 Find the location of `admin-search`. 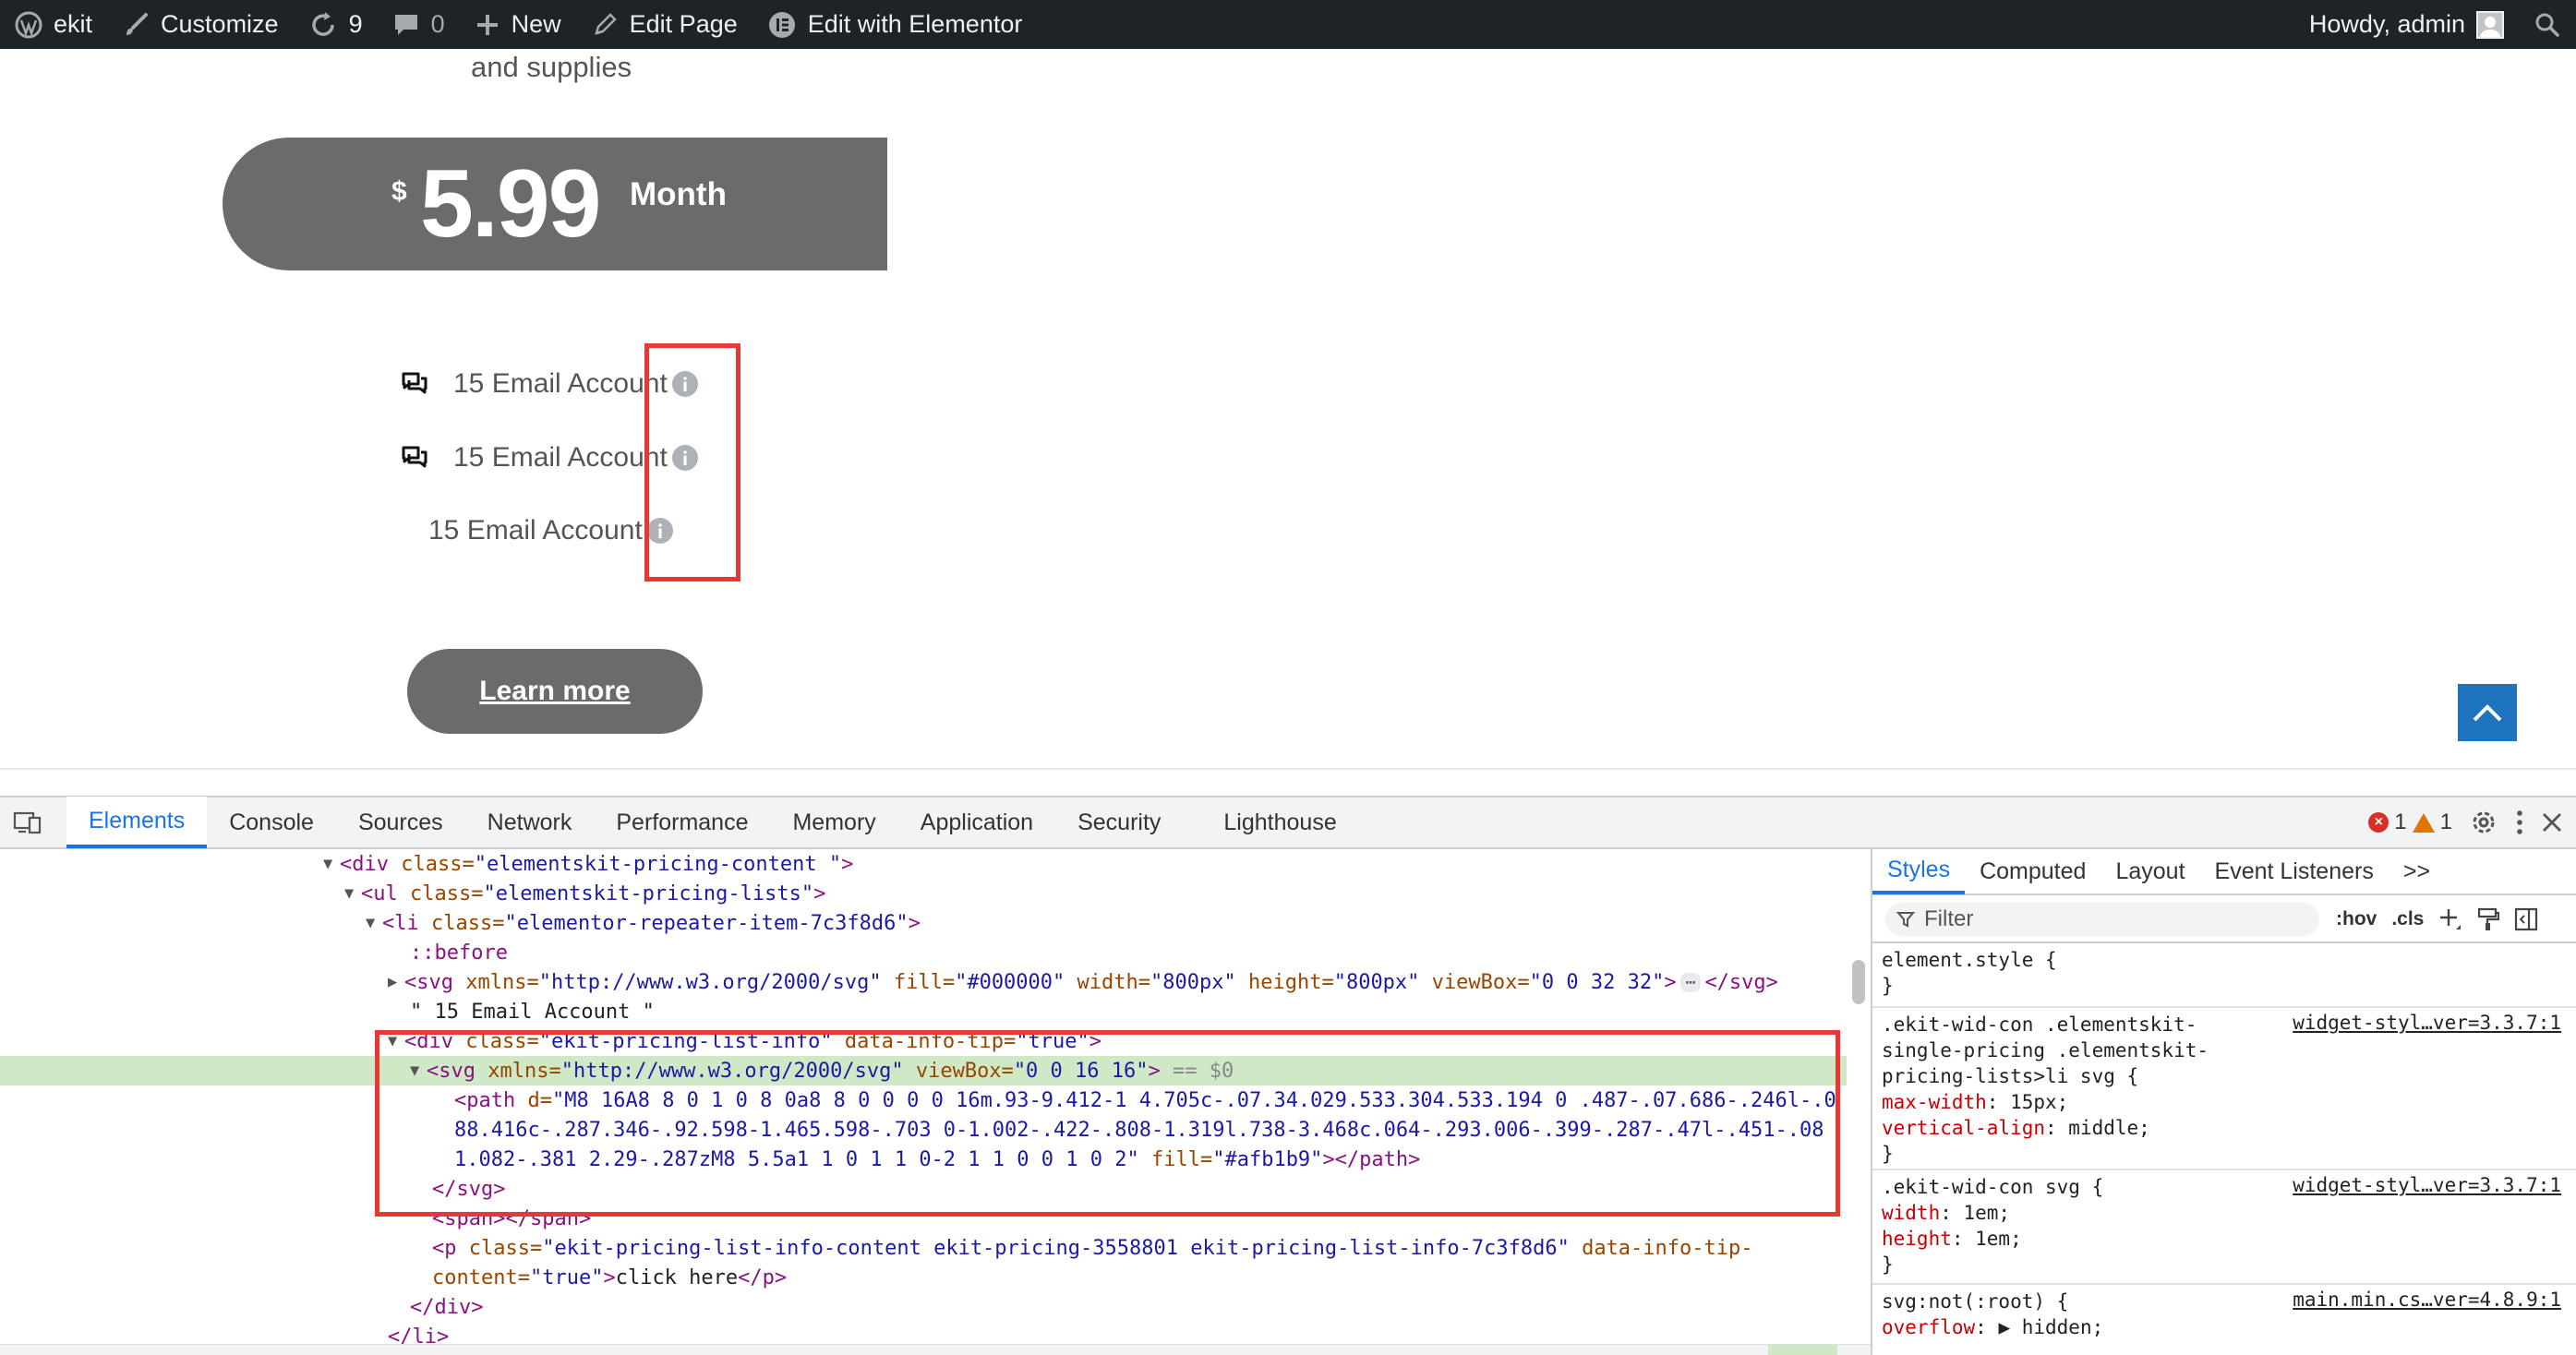

admin-search is located at coordinates (2547, 24).